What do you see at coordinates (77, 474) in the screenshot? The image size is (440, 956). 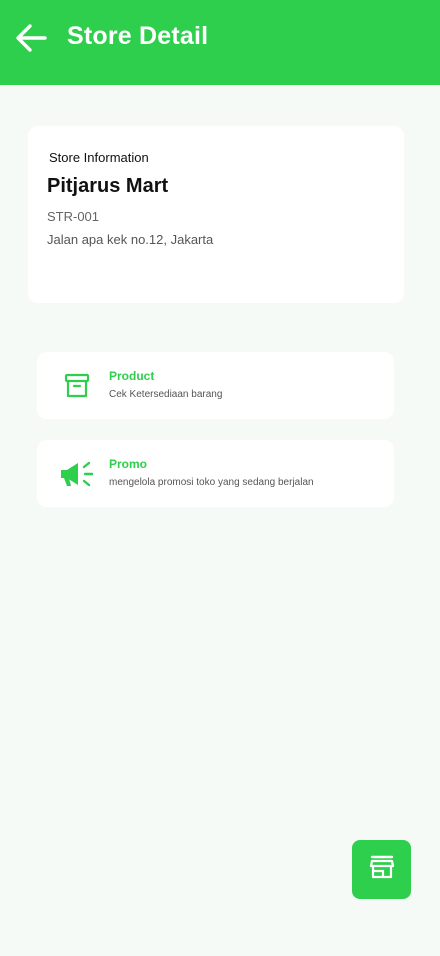 I see `megaphone-icon` at bounding box center [77, 474].